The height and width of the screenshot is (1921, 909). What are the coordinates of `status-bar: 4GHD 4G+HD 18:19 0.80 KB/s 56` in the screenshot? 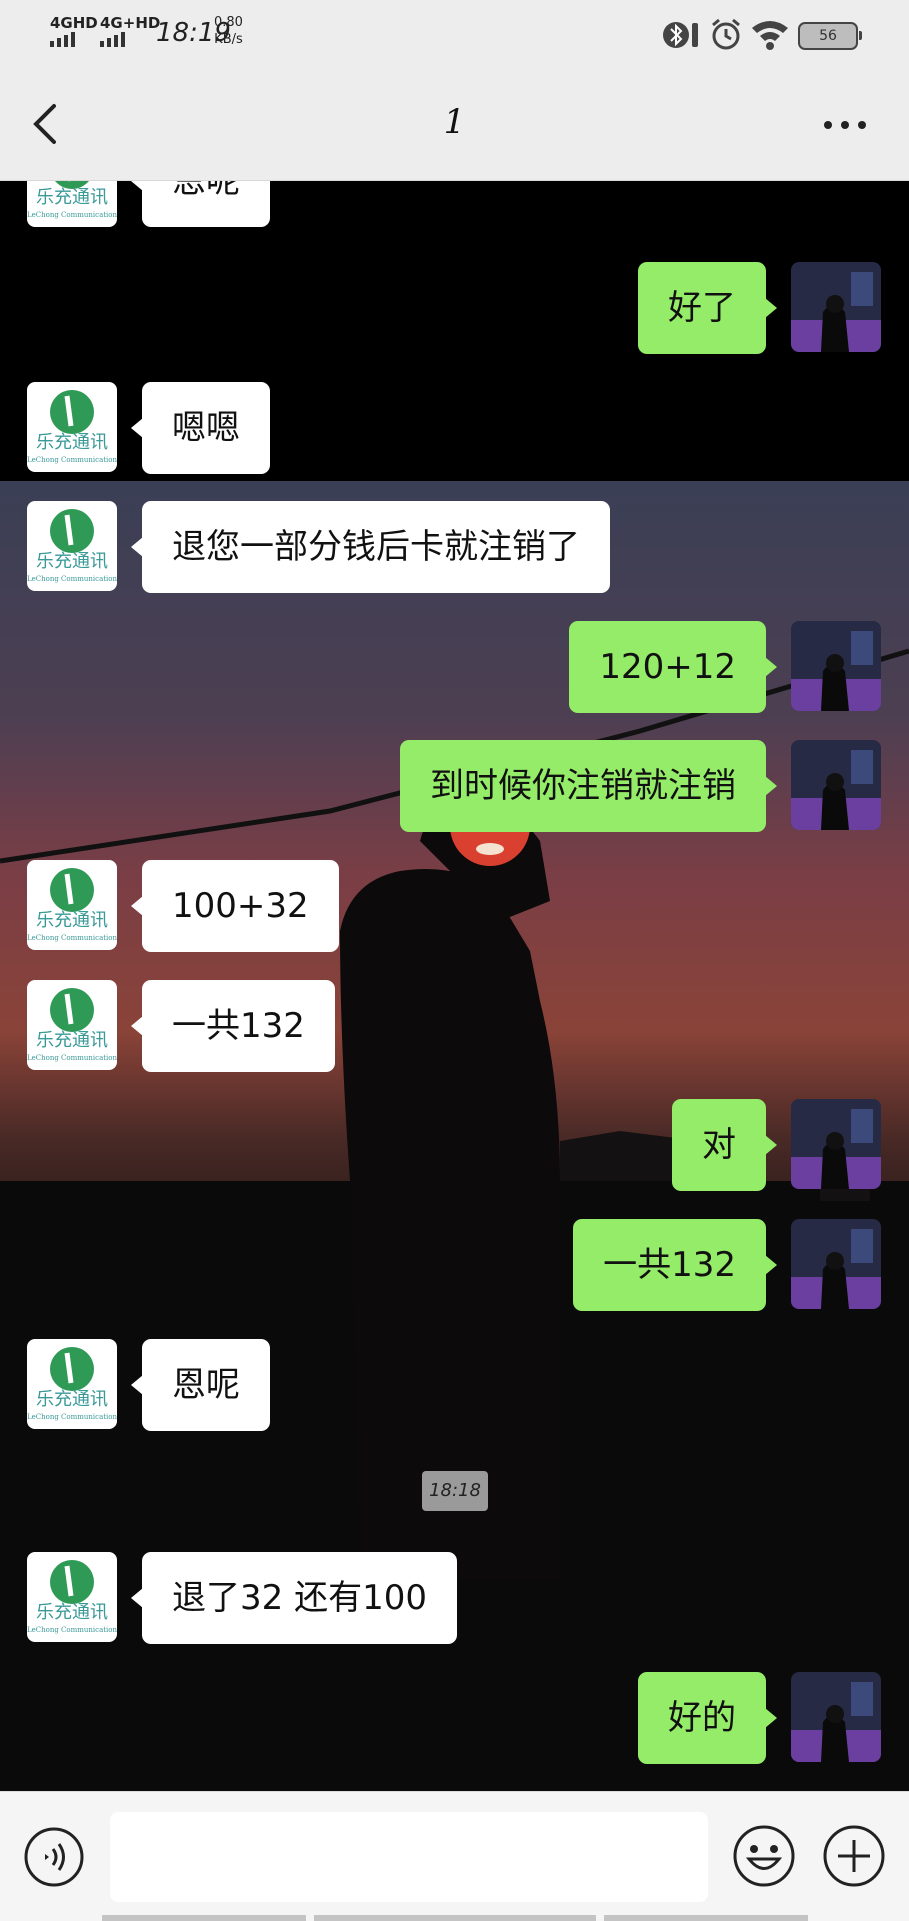 It's located at (454, 34).